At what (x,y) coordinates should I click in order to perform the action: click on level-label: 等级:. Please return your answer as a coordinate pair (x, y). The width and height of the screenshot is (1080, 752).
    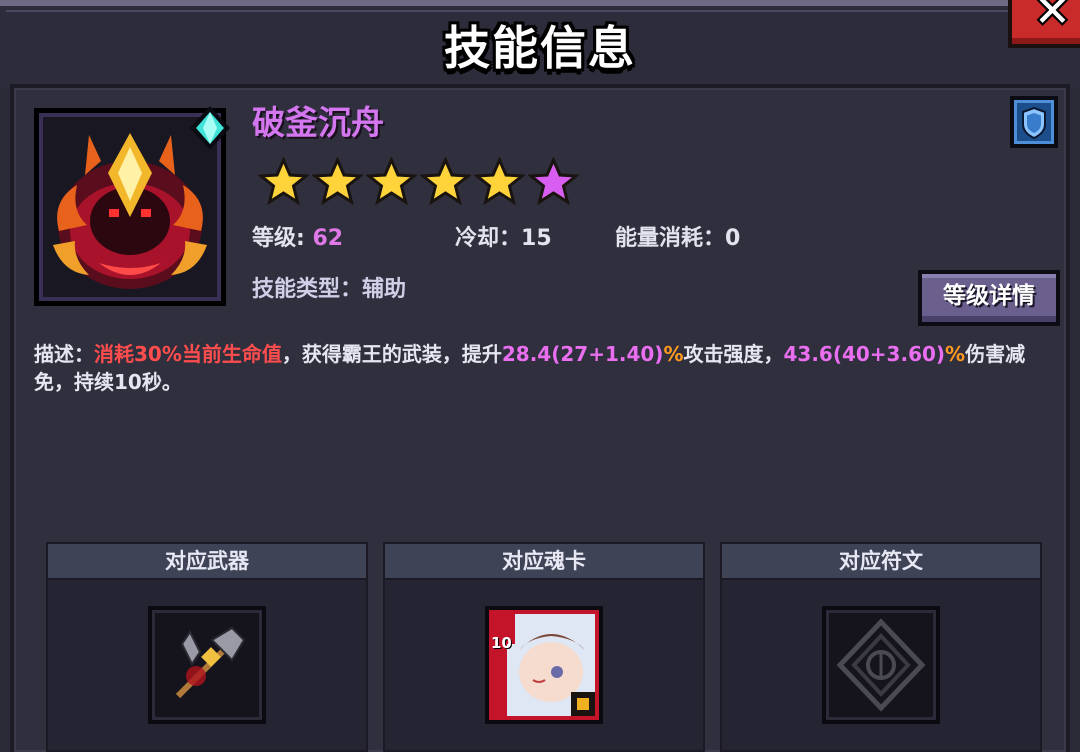
    Looking at the image, I should click on (282, 238).